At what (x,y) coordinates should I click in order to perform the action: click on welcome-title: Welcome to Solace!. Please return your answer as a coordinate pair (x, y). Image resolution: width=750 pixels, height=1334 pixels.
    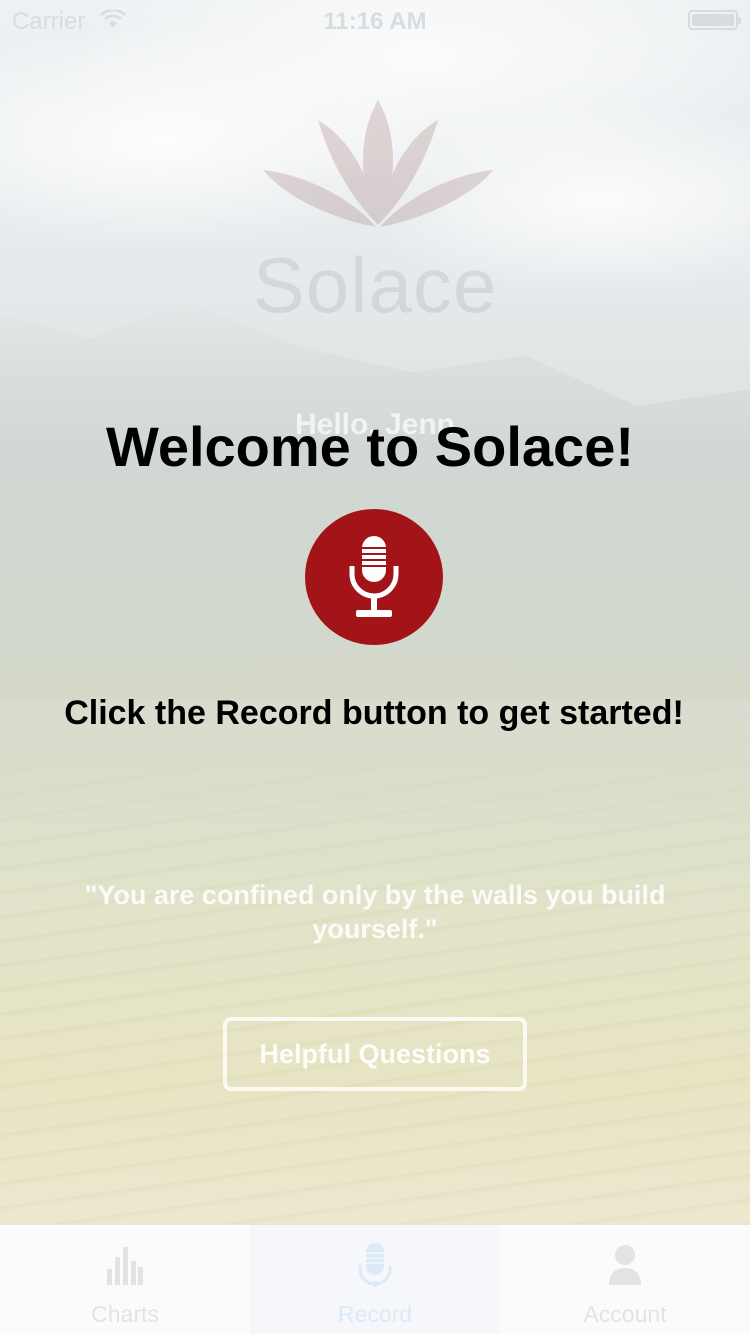
    Looking at the image, I should click on (369, 446).